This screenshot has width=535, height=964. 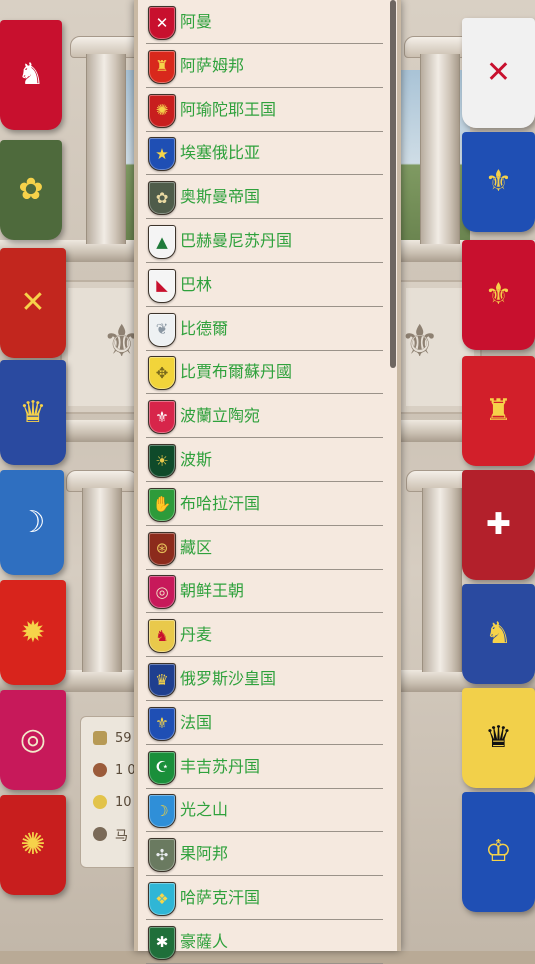 I want to click on nation-name: 布哈拉汗国, so click(x=220, y=503).